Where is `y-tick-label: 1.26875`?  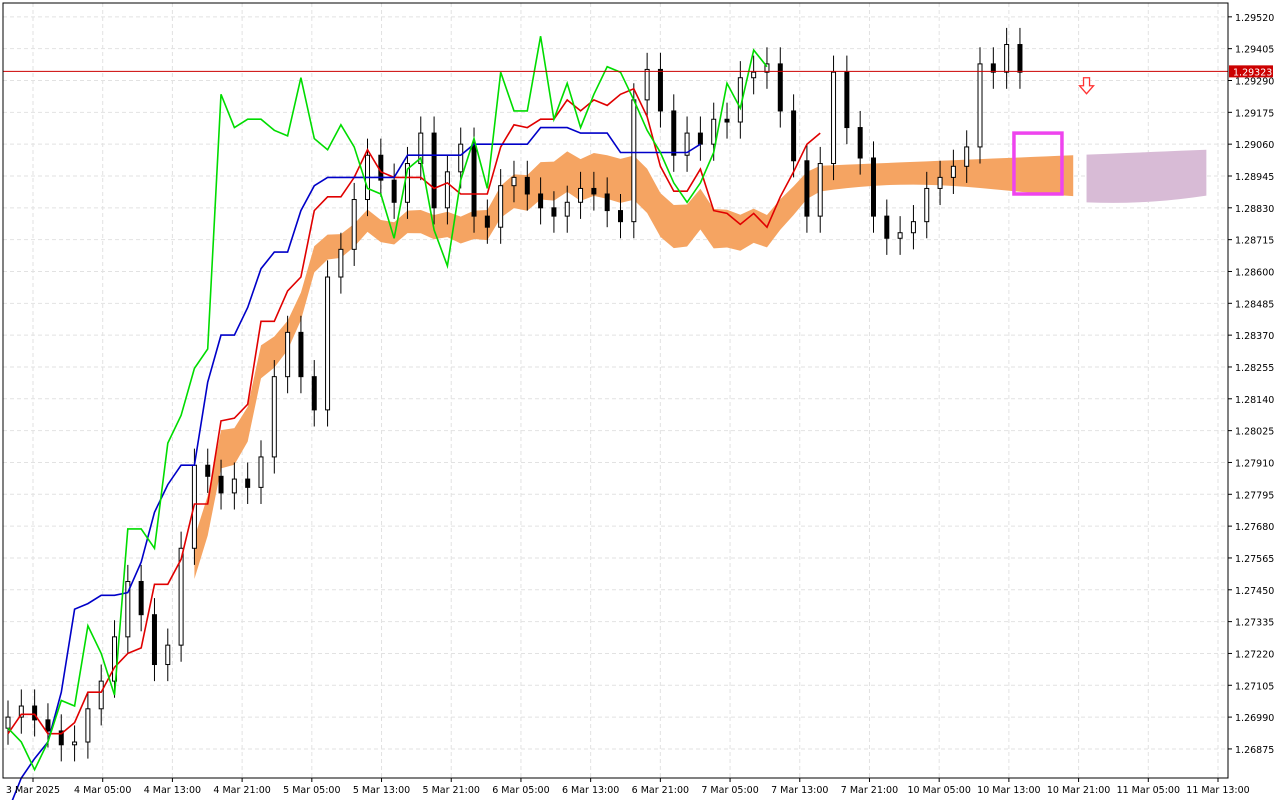
y-tick-label: 1.26875 is located at coordinates (1254, 750).